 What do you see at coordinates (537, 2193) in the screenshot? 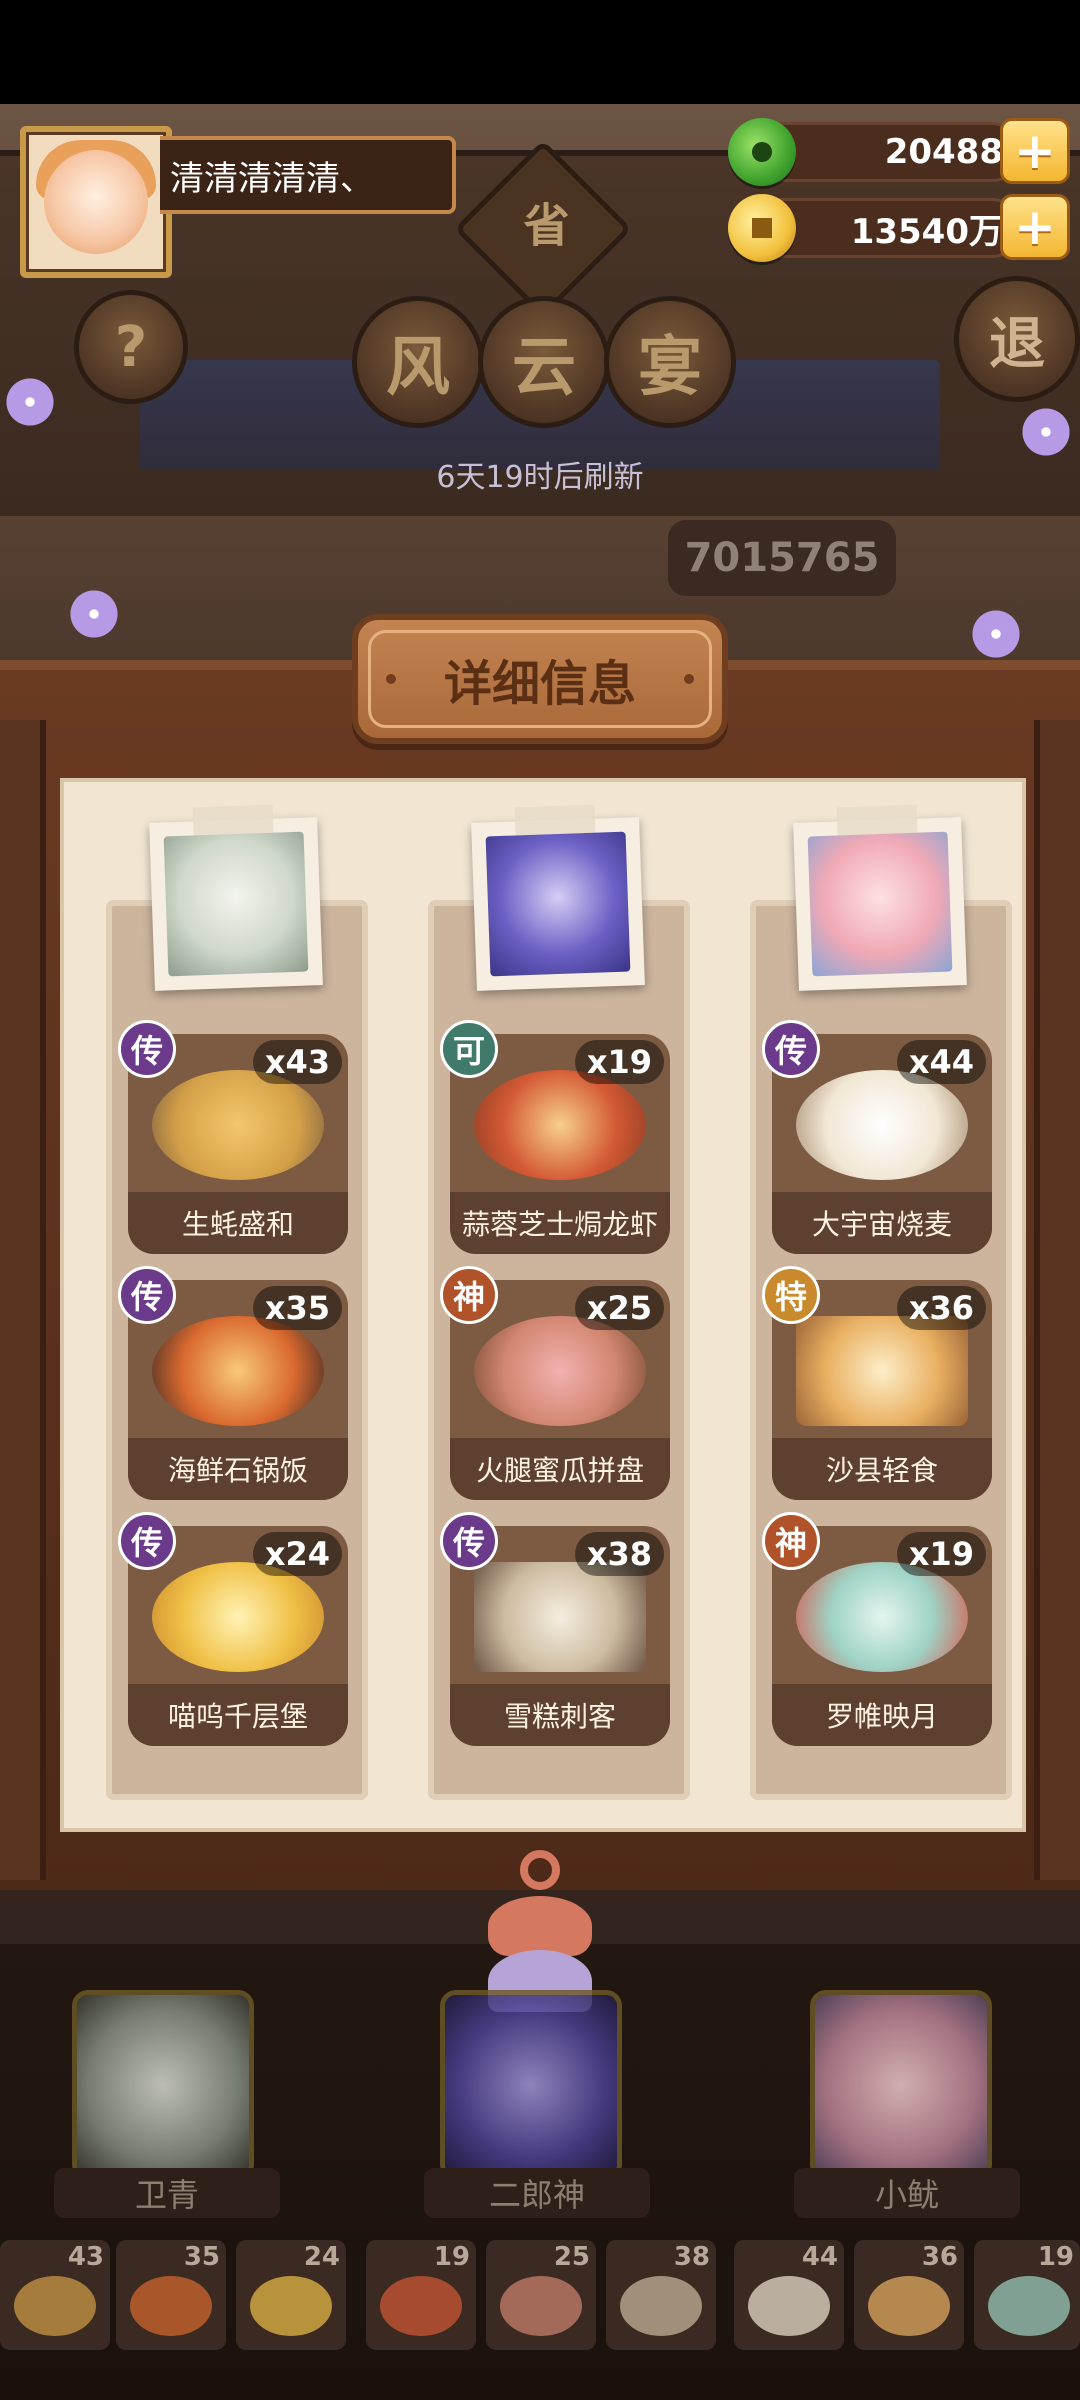
I see `hero-name-label: 二郎神` at bounding box center [537, 2193].